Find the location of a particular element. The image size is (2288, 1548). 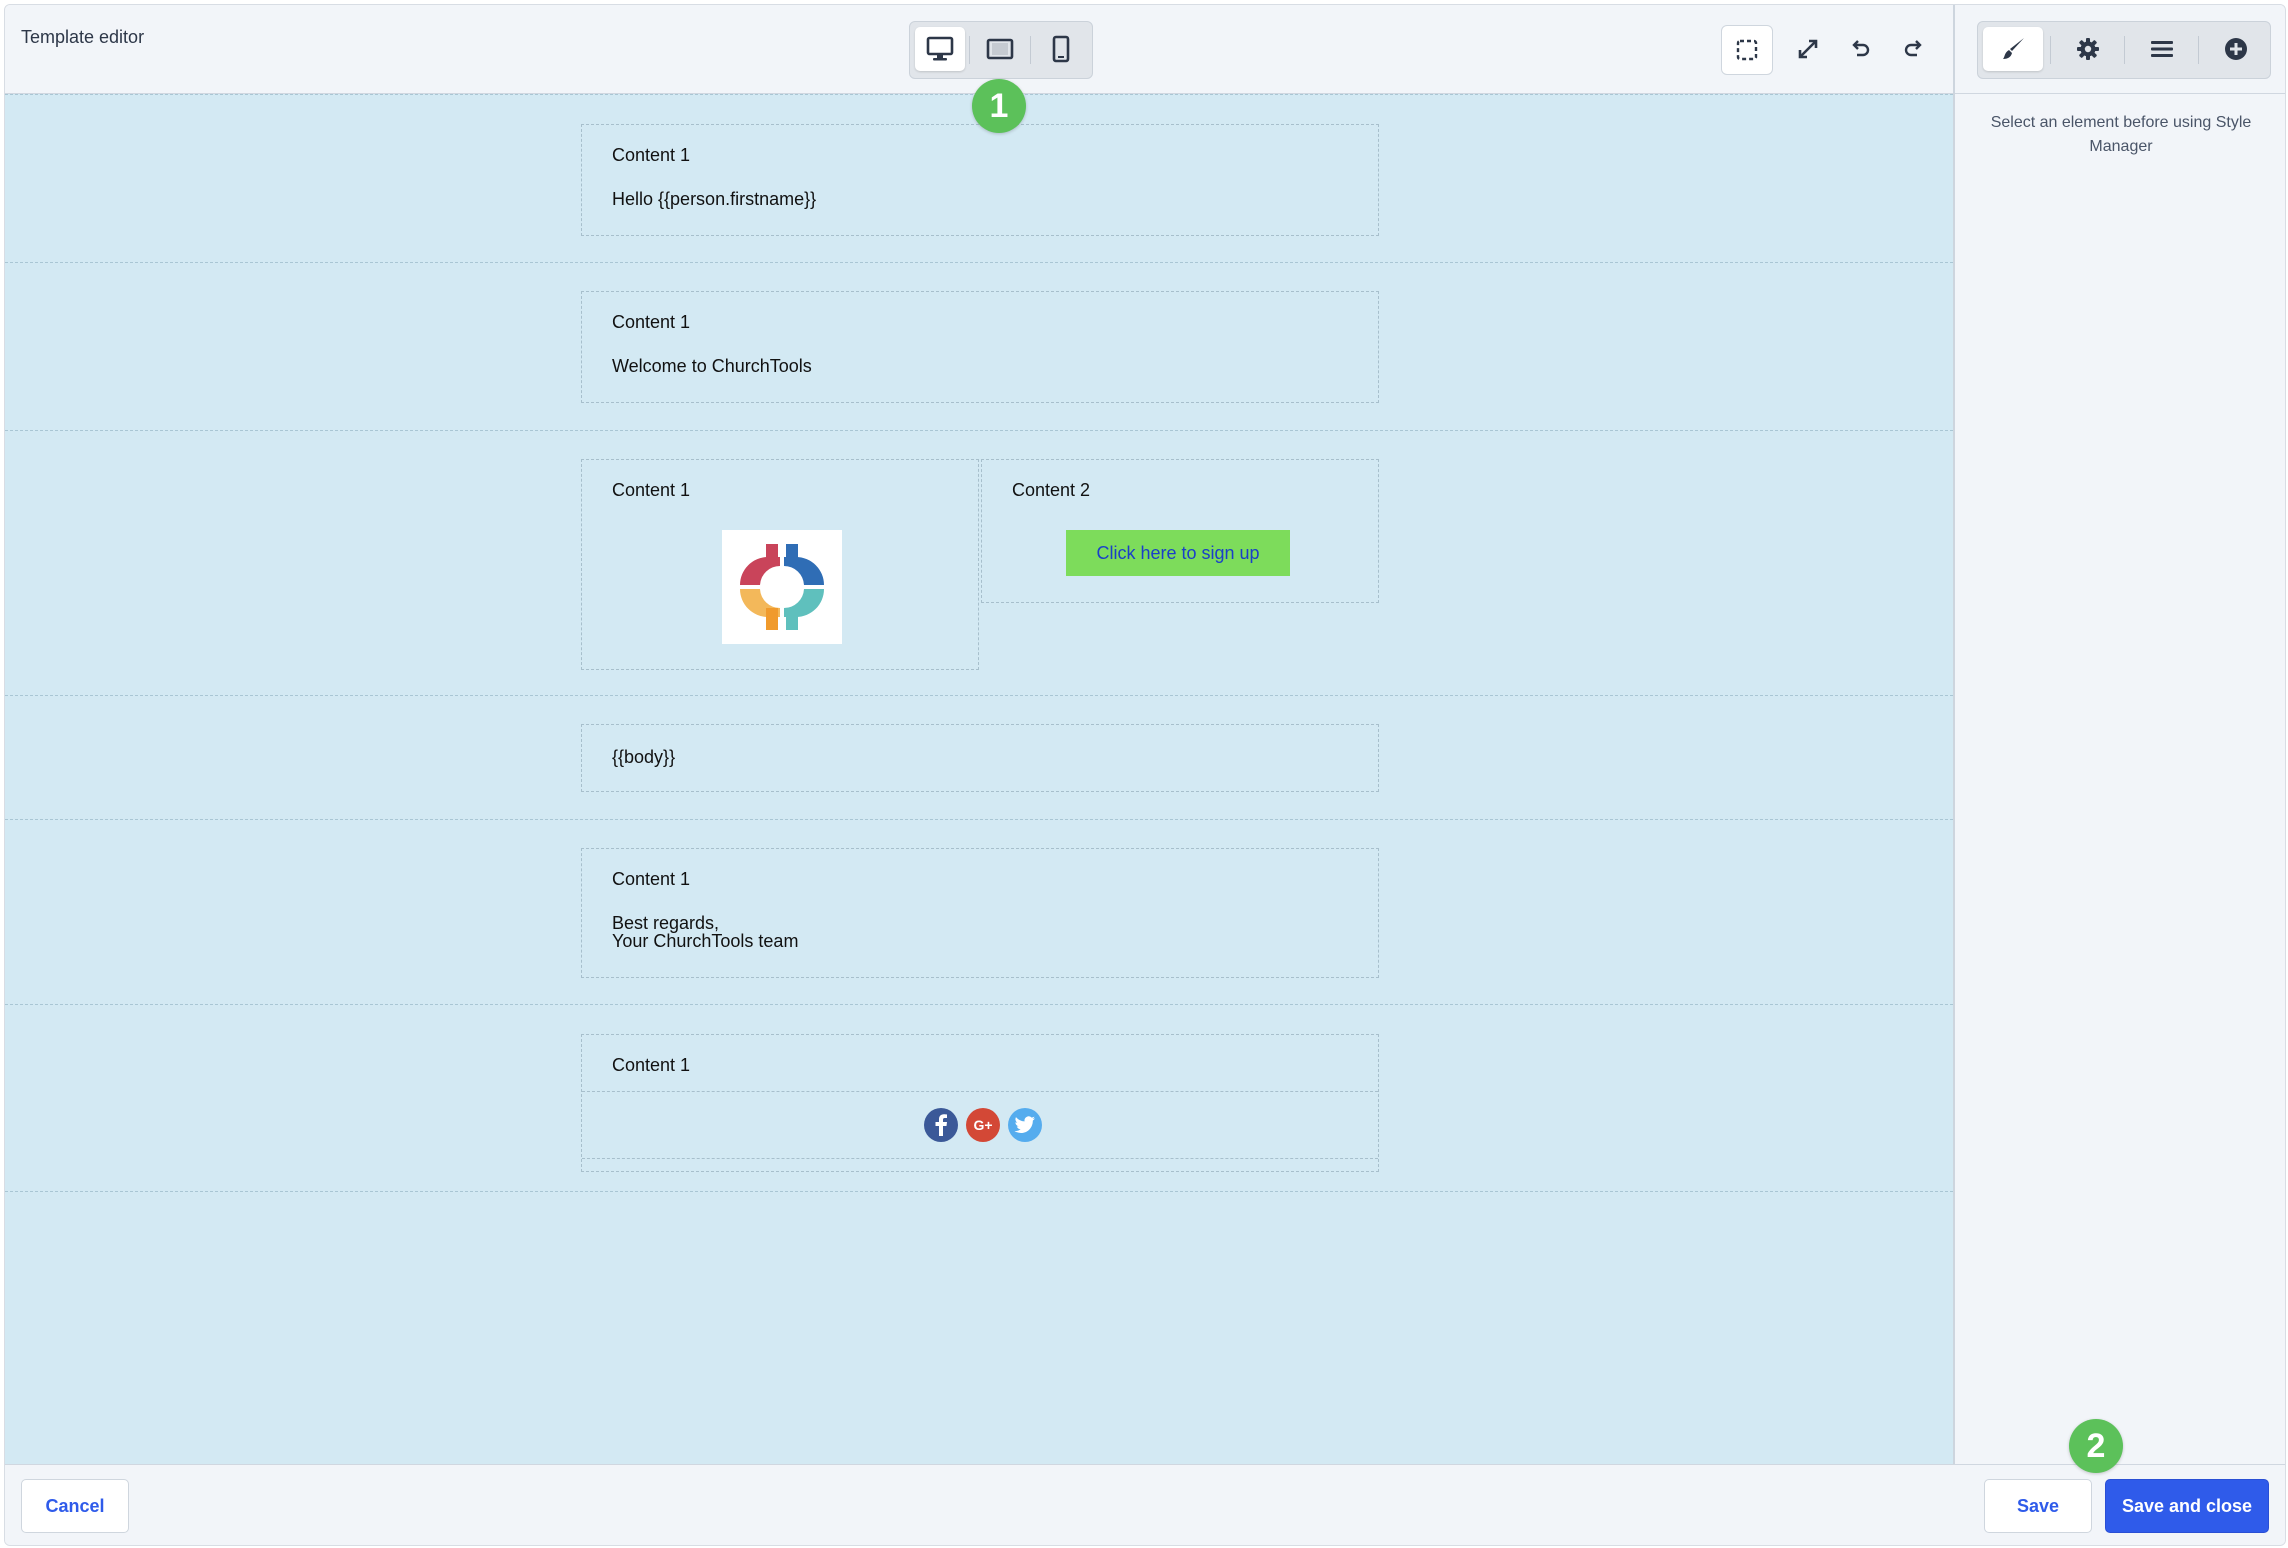

church-logo is located at coordinates (782, 587).